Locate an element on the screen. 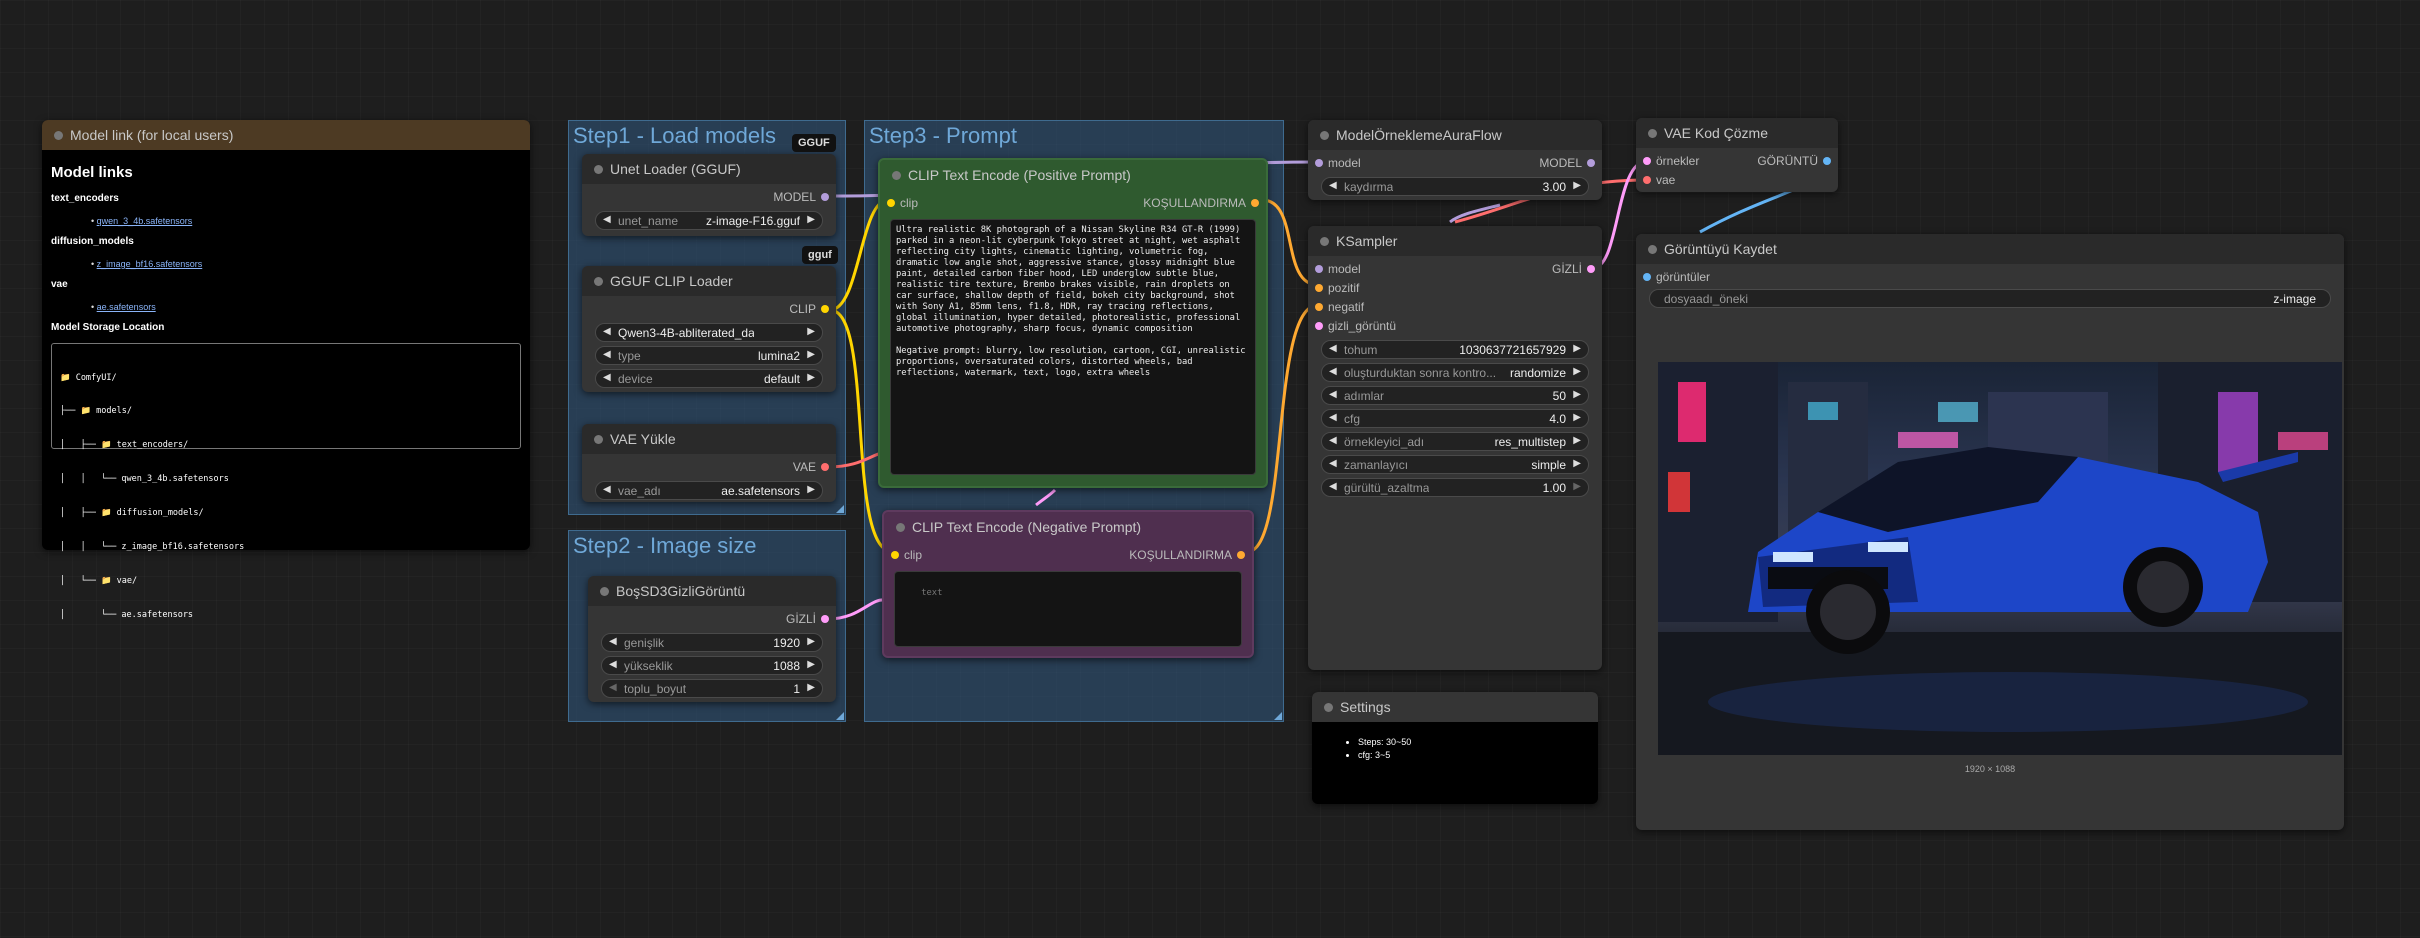  latent-input-pin is located at coordinates (1319, 326).